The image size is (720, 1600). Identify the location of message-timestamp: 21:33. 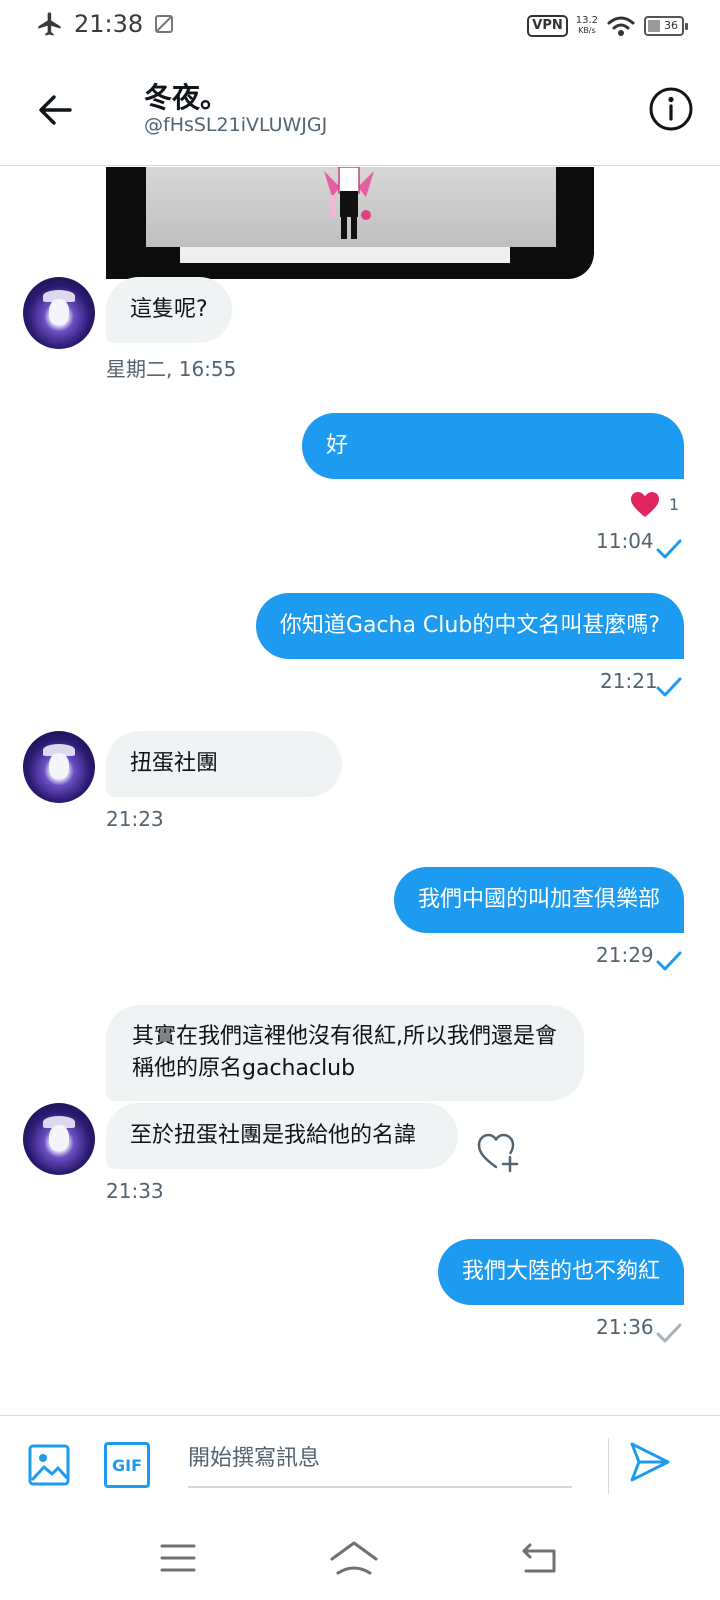
(135, 1191).